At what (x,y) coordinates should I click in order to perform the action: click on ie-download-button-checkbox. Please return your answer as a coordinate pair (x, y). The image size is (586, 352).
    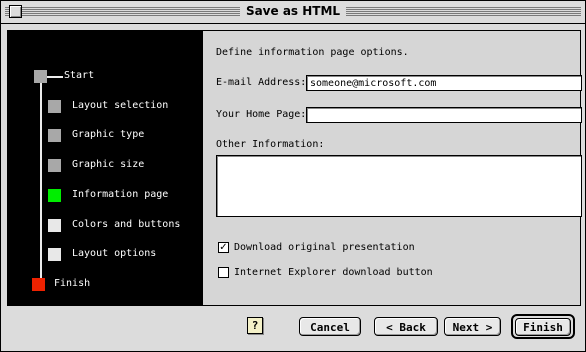
    Looking at the image, I should click on (223, 272).